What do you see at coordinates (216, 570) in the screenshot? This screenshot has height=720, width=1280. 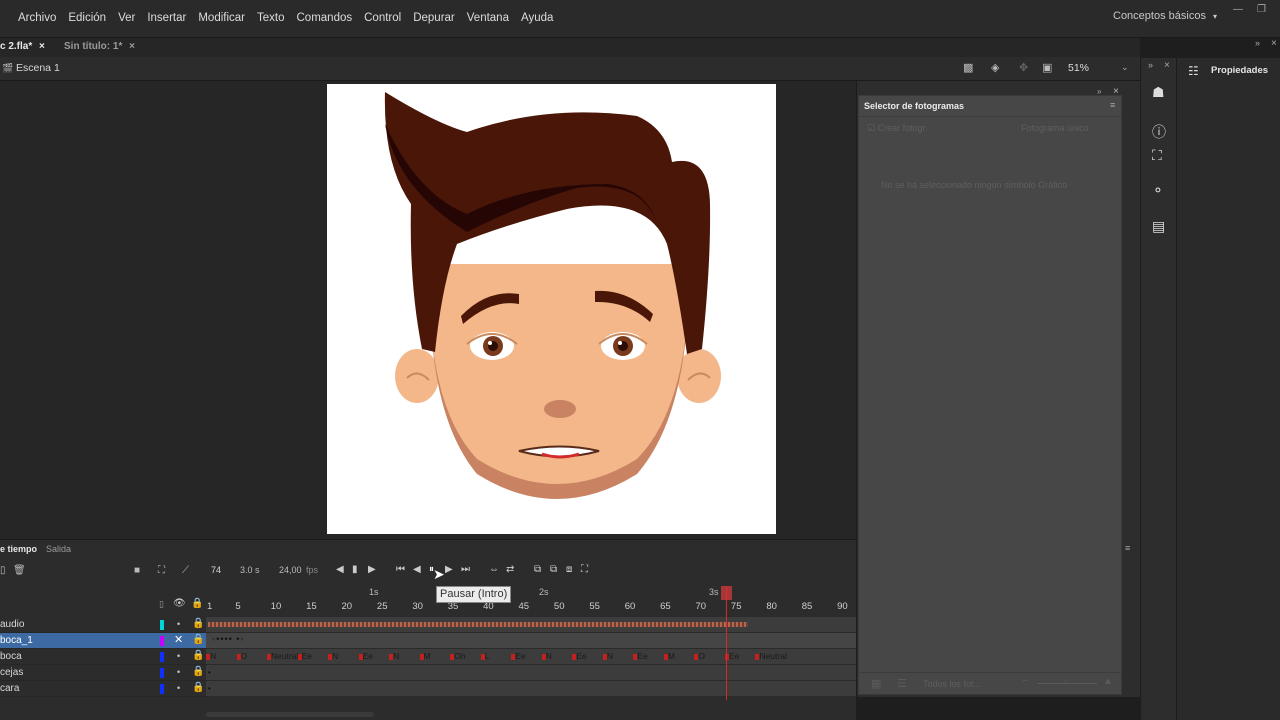 I see `current-frame: 74` at bounding box center [216, 570].